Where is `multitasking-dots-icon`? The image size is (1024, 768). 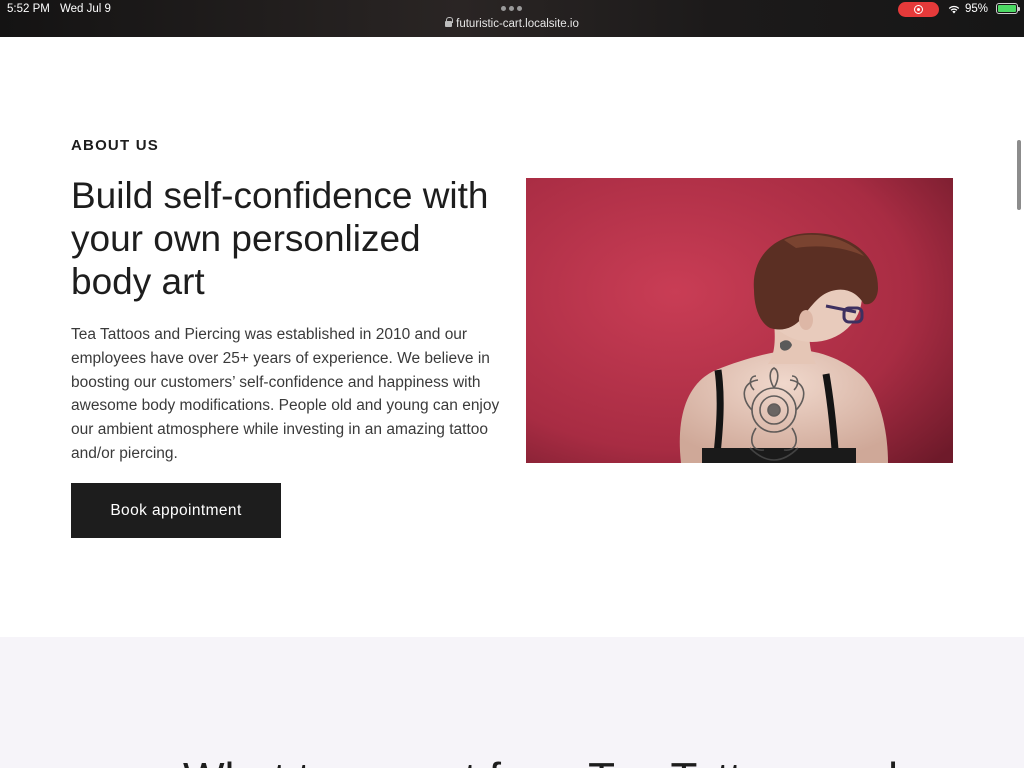
multitasking-dots-icon is located at coordinates (511, 8).